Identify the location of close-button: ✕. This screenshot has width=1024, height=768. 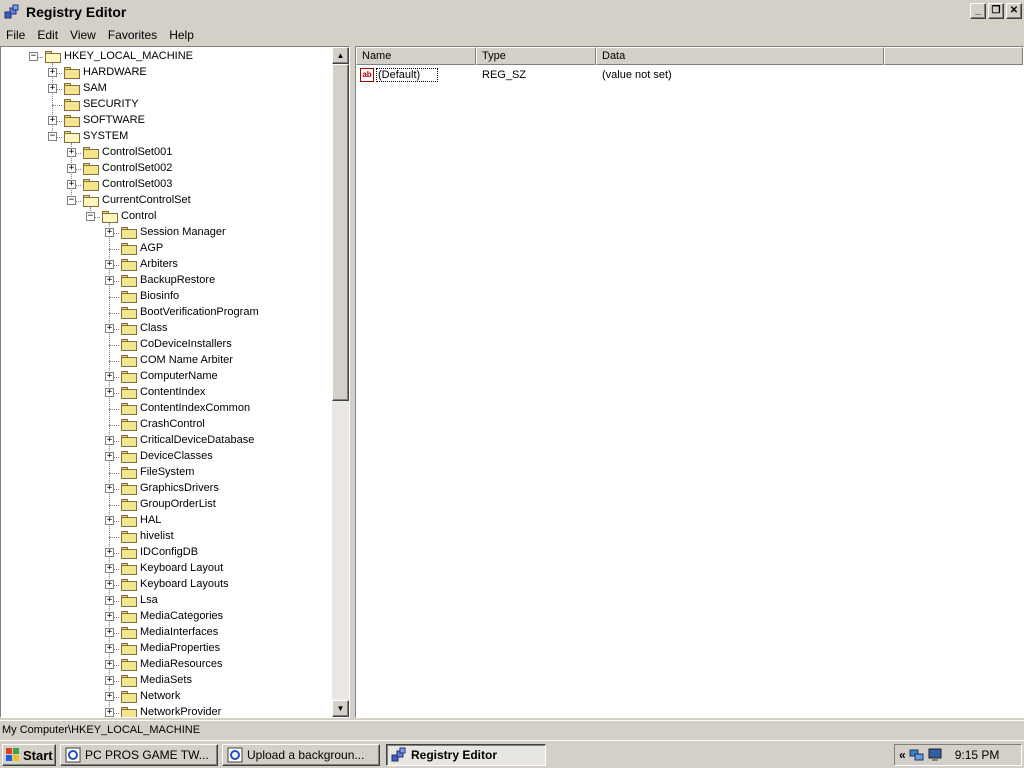
(1014, 11).